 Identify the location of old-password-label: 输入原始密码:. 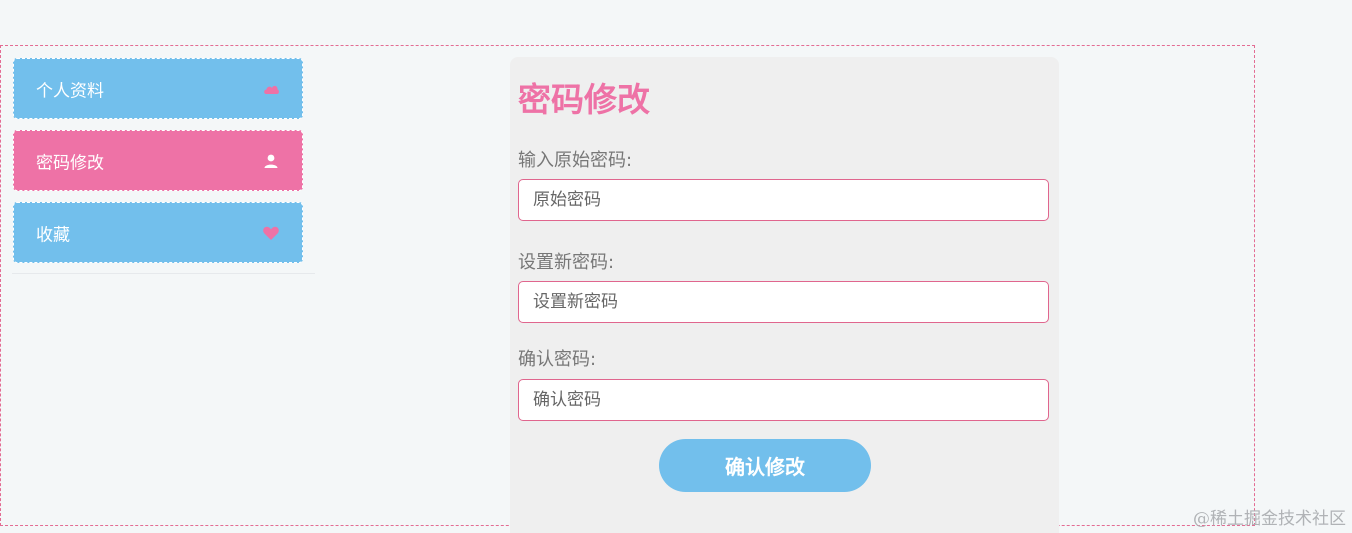
(575, 160).